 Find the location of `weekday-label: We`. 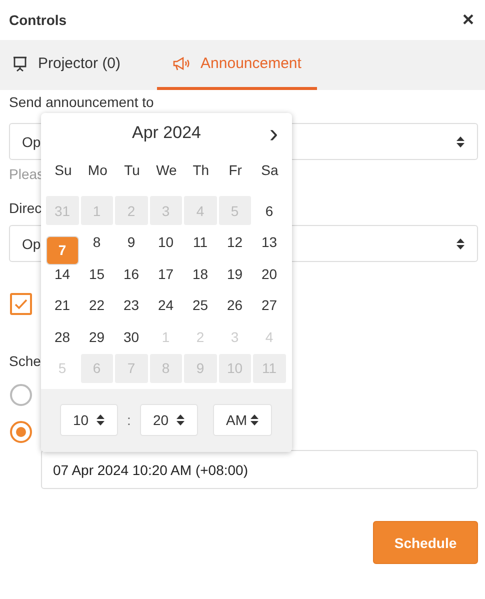

weekday-label: We is located at coordinates (166, 170).